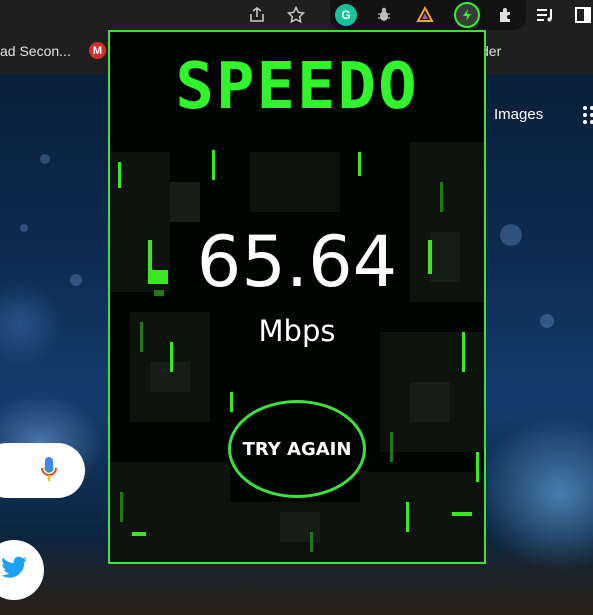 This screenshot has height=615, width=593. I want to click on mic-icon, so click(49, 470).